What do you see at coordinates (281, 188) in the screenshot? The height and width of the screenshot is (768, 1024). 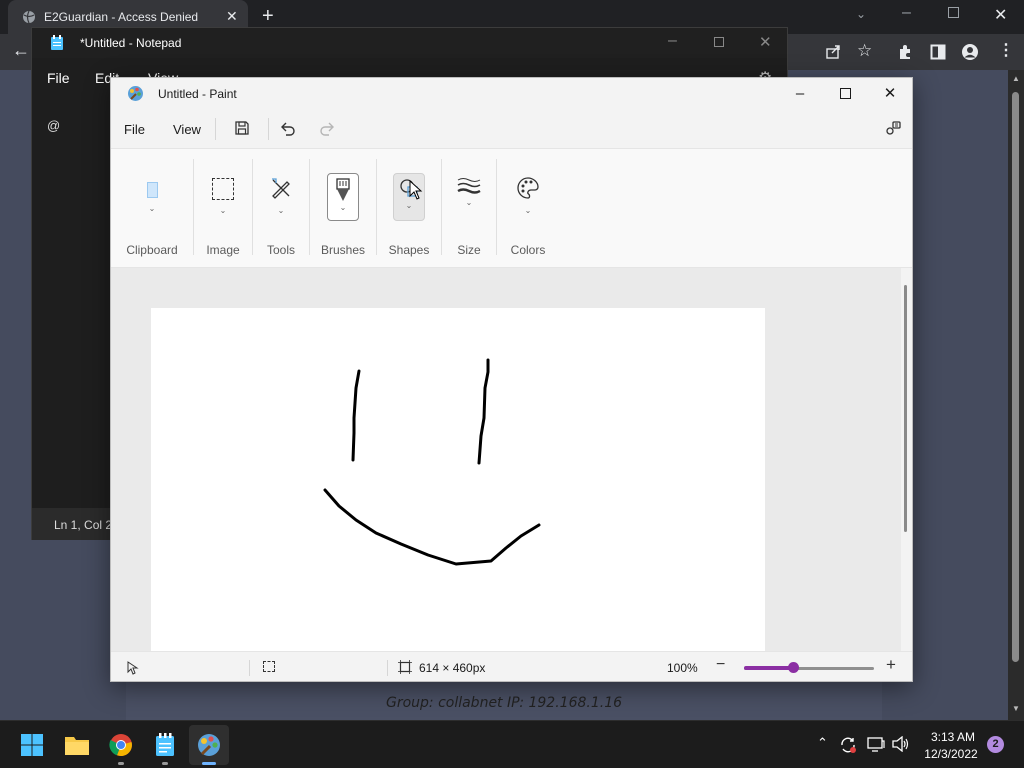 I see `pencil-eraser-tools-icon` at bounding box center [281, 188].